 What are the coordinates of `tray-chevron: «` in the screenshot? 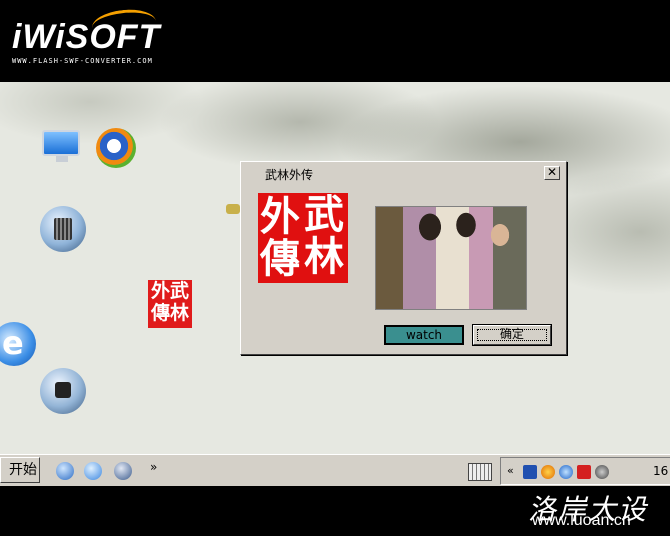 It's located at (510, 470).